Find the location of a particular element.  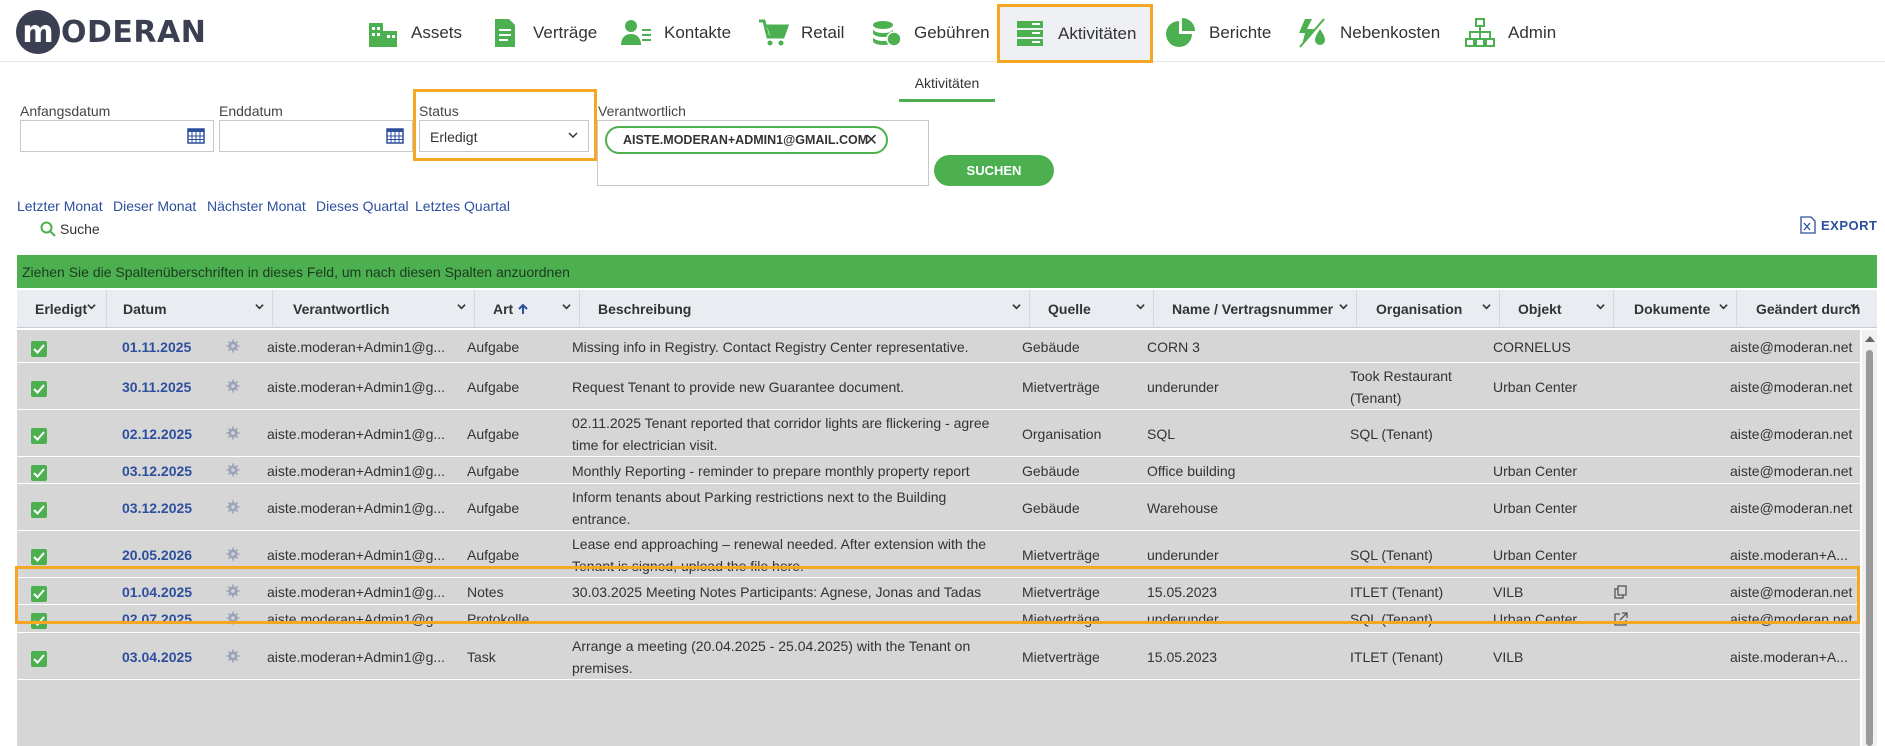

cell-quelle: Mietverträge is located at coordinates (1061, 656).